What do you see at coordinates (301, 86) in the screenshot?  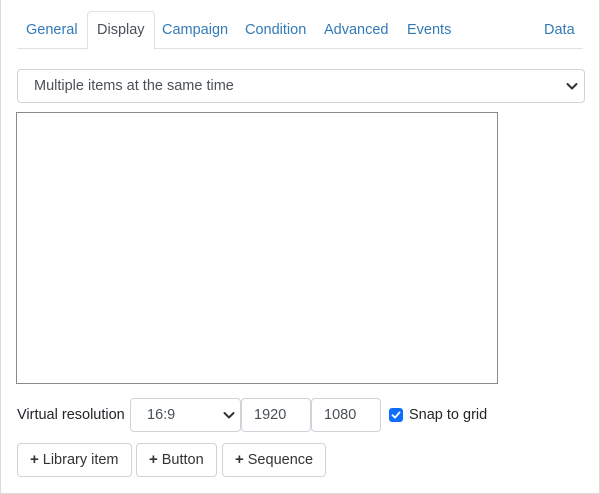 I see `display-mode-select: Multiple items at the same time` at bounding box center [301, 86].